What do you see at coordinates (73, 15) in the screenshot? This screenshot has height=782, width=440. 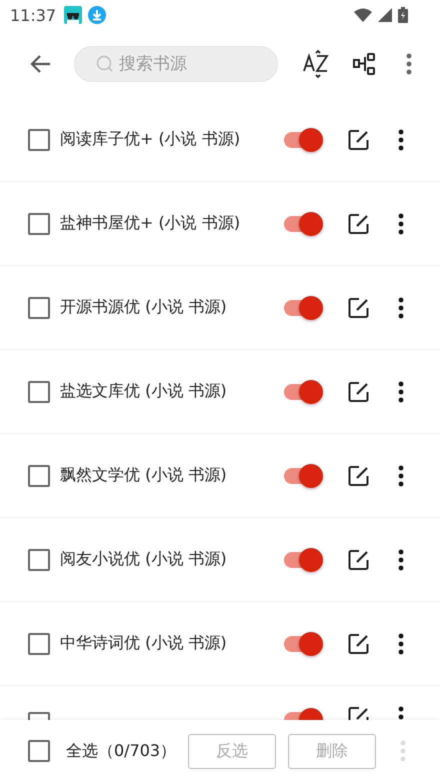 I see `app-notification-icon` at bounding box center [73, 15].